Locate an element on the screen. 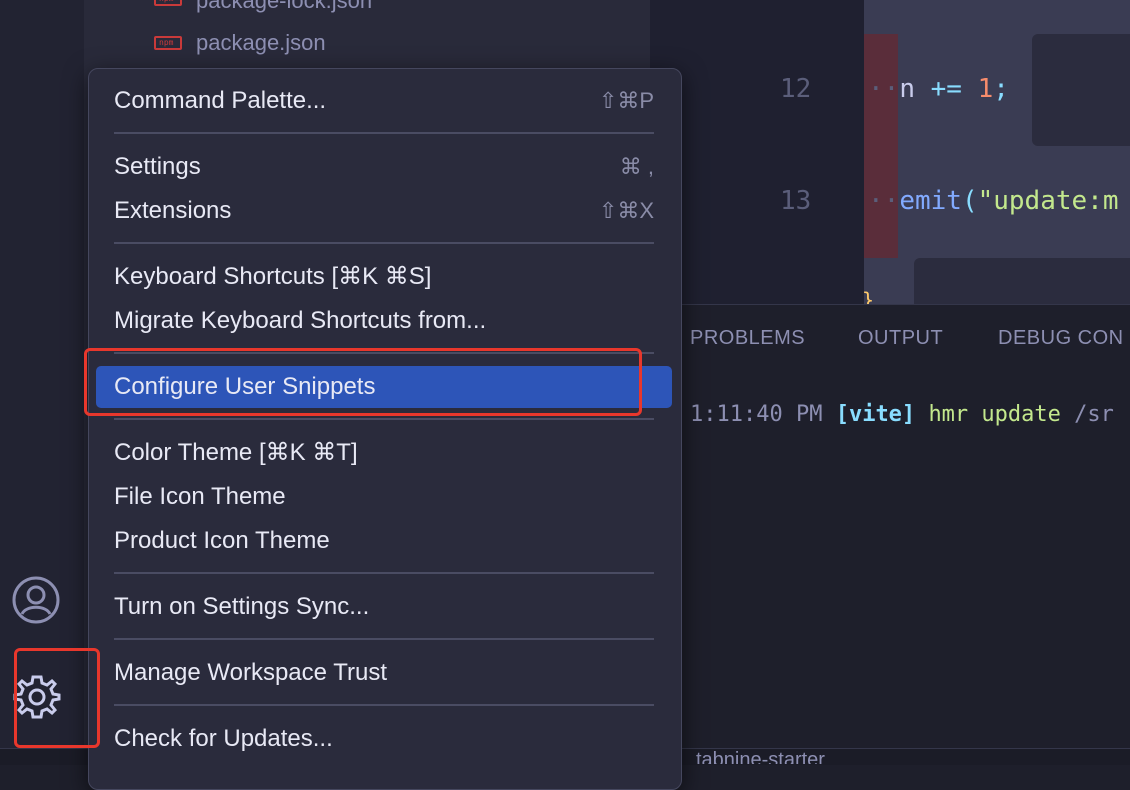 This screenshot has height=790, width=1130. line-number: 12 is located at coordinates (796, 89).